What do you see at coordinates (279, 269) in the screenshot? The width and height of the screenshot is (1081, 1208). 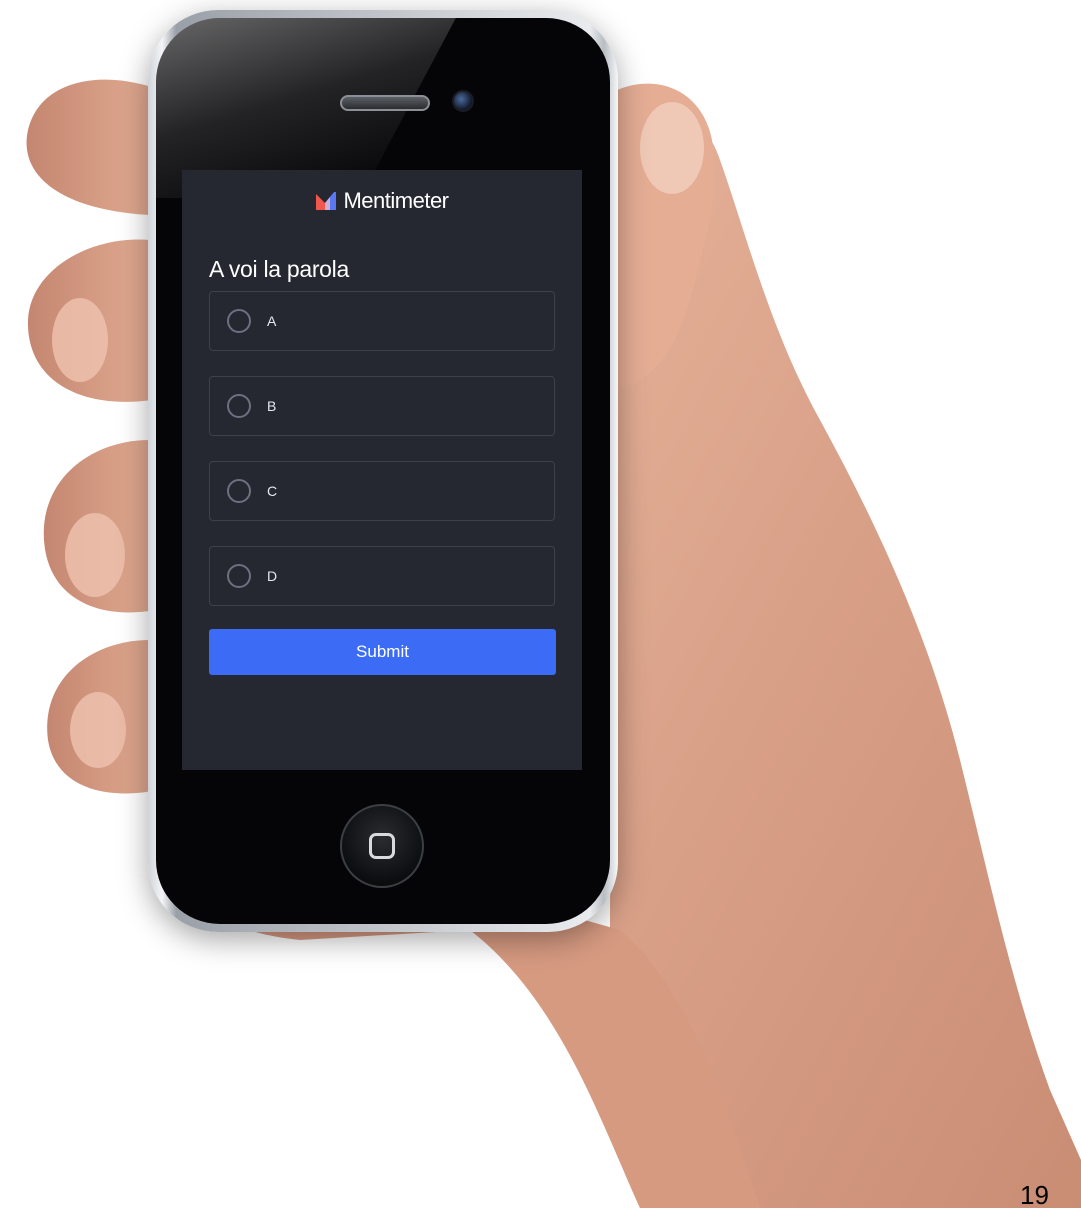 I see `question-title: A voi la parola` at bounding box center [279, 269].